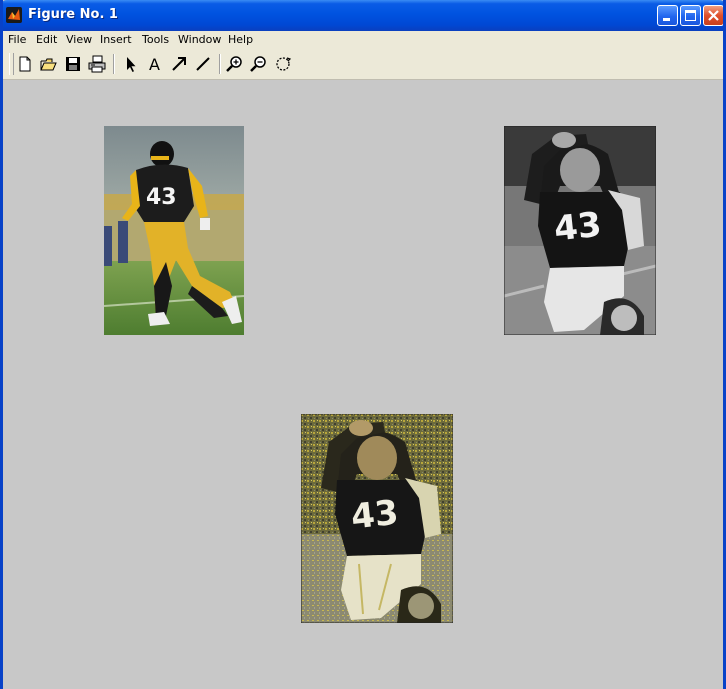 The image size is (726, 689). I want to click on print-button, so click(97, 64).